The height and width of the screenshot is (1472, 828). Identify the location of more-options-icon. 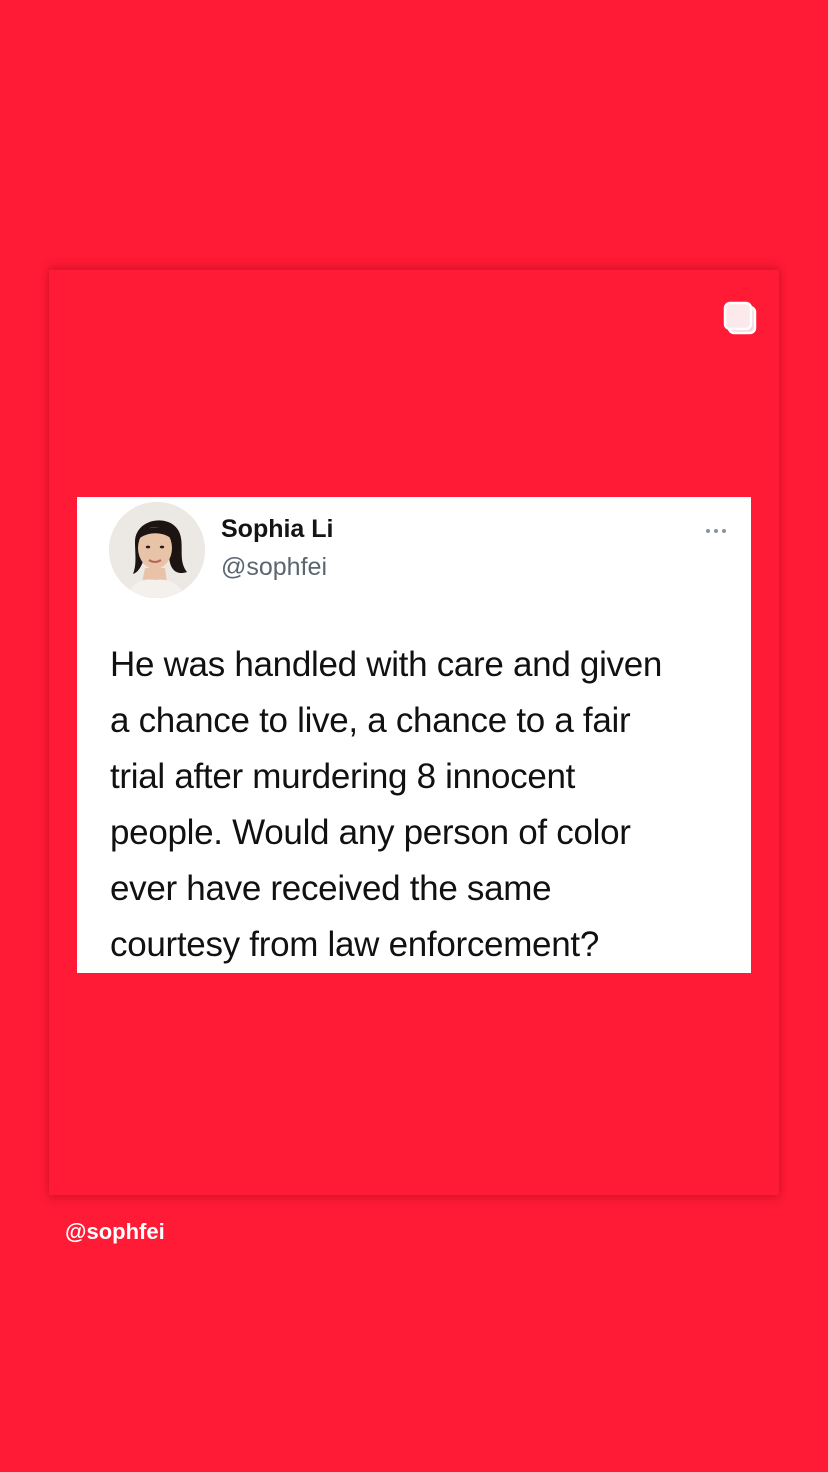
(716, 531).